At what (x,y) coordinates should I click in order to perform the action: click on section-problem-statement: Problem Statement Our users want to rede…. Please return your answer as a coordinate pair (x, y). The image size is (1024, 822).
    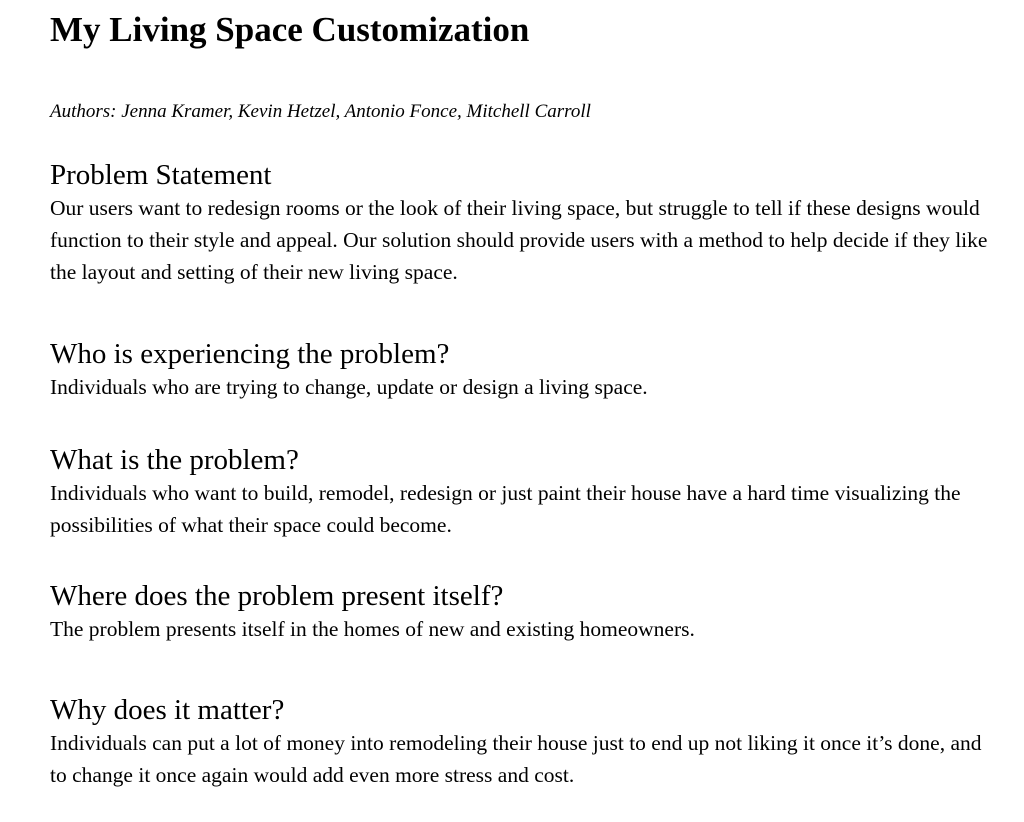
    Looking at the image, I should click on (520, 223).